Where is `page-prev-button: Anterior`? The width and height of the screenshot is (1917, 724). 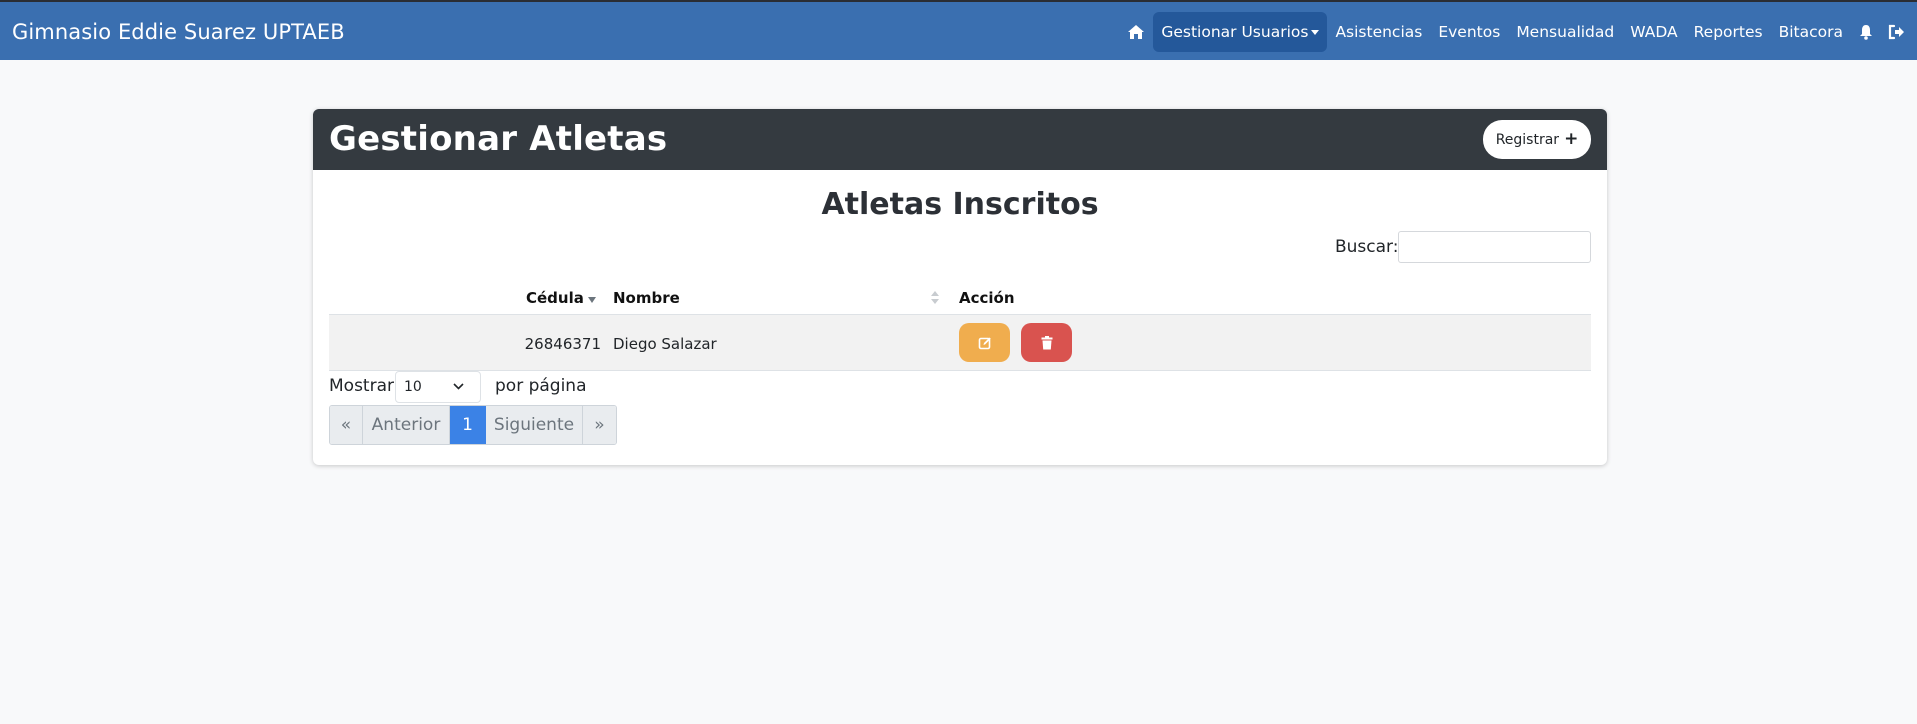
page-prev-button: Anterior is located at coordinates (406, 425).